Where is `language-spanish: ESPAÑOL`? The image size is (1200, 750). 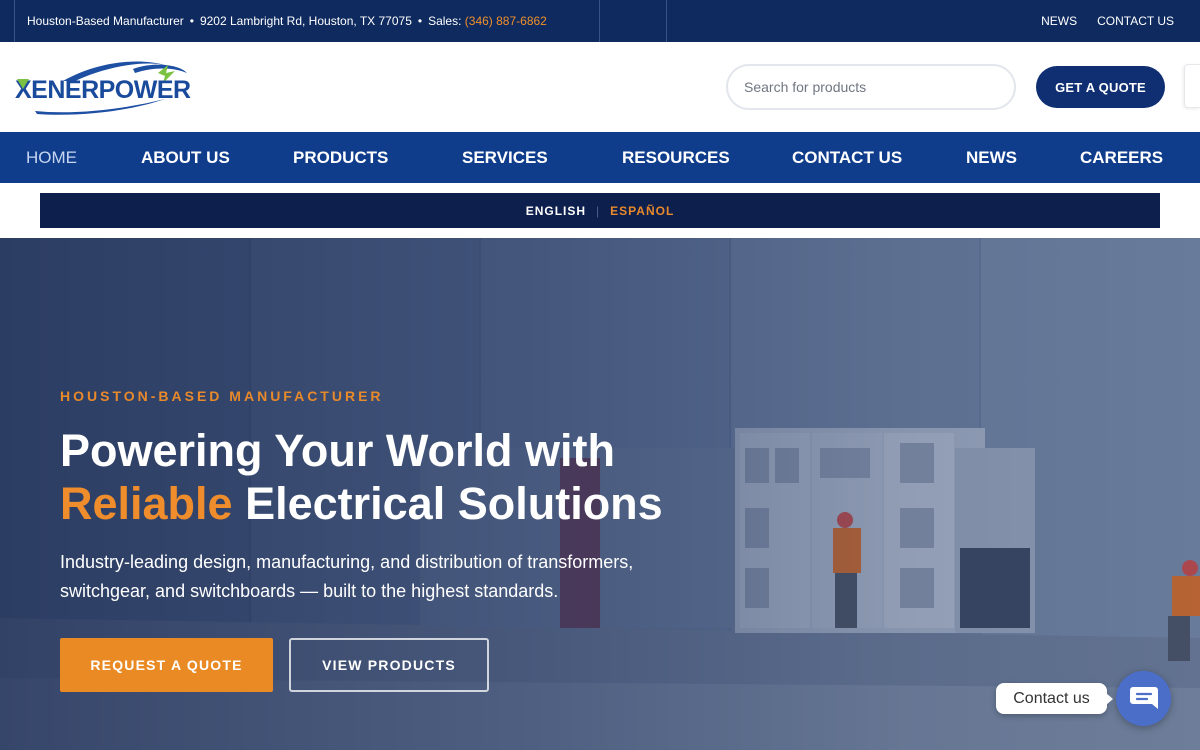
language-spanish: ESPAÑOL is located at coordinates (642, 211).